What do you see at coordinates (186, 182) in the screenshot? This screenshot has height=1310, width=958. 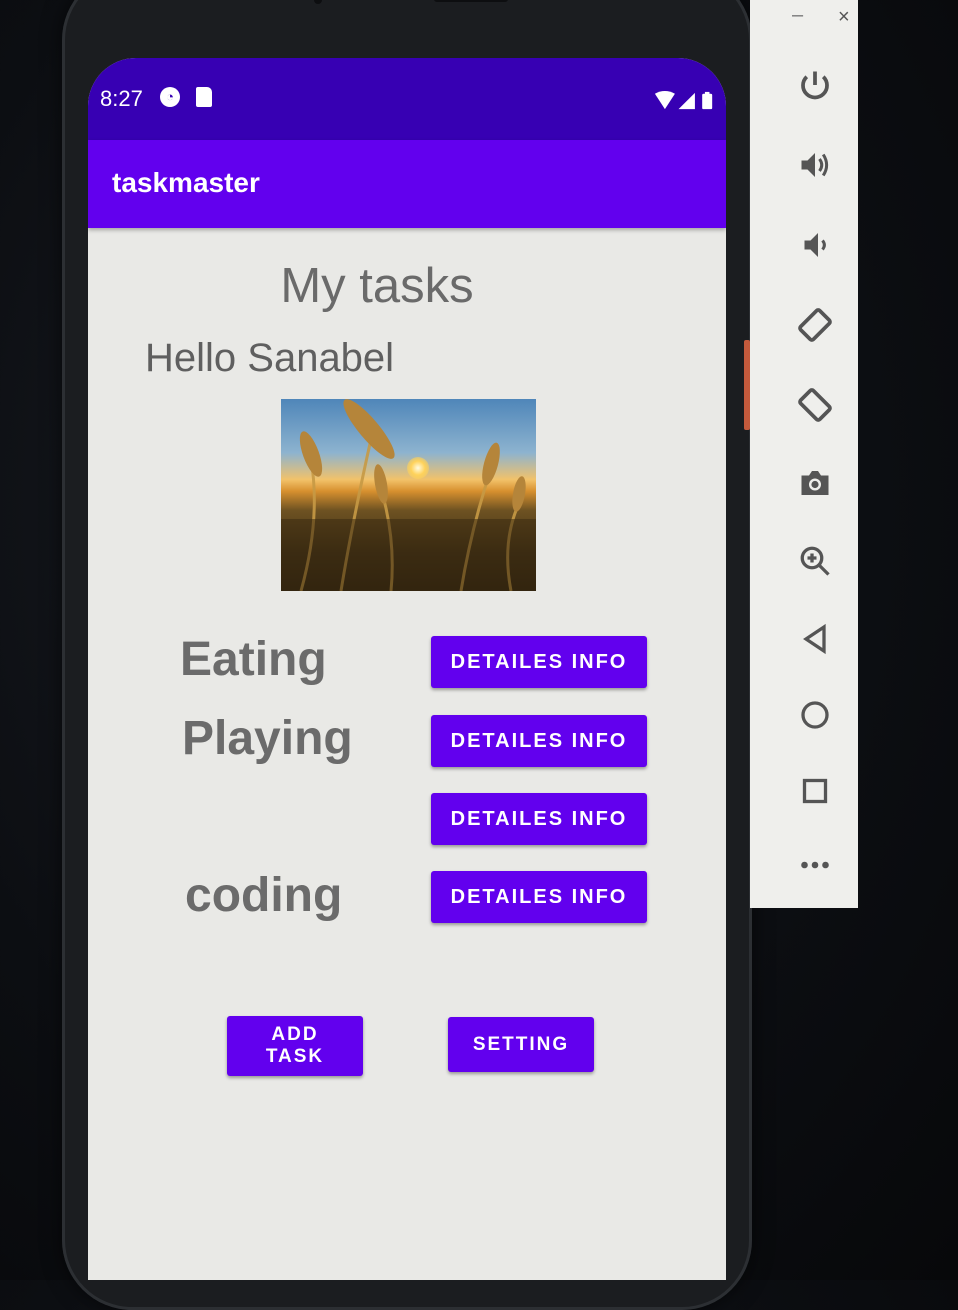 I see `app-title: taskmaster` at bounding box center [186, 182].